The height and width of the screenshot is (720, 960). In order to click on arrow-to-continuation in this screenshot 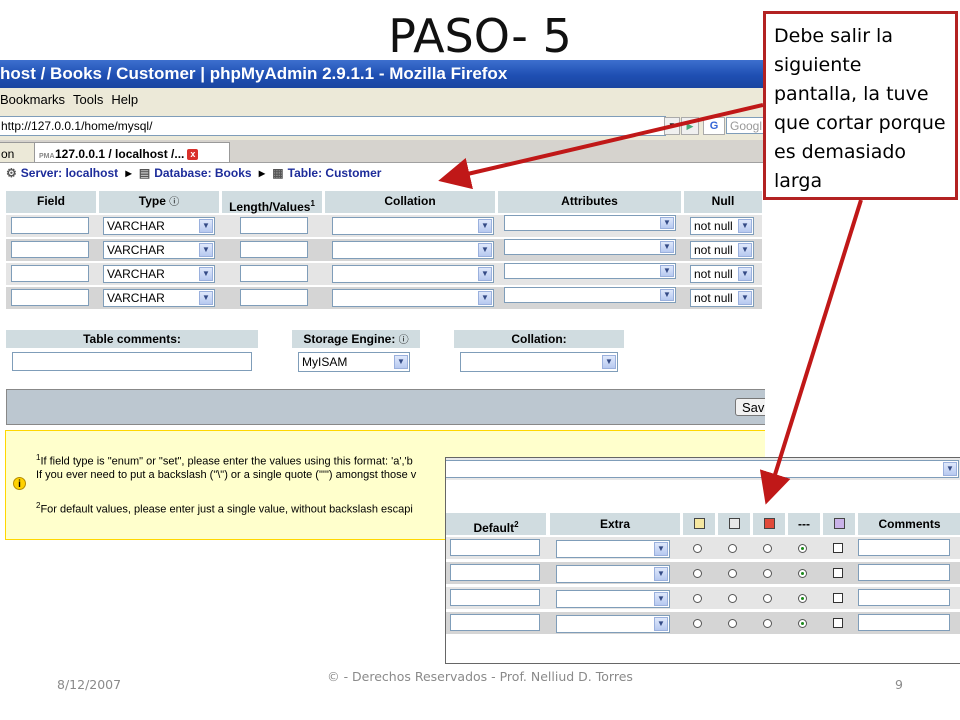, I will do `click(811, 352)`.